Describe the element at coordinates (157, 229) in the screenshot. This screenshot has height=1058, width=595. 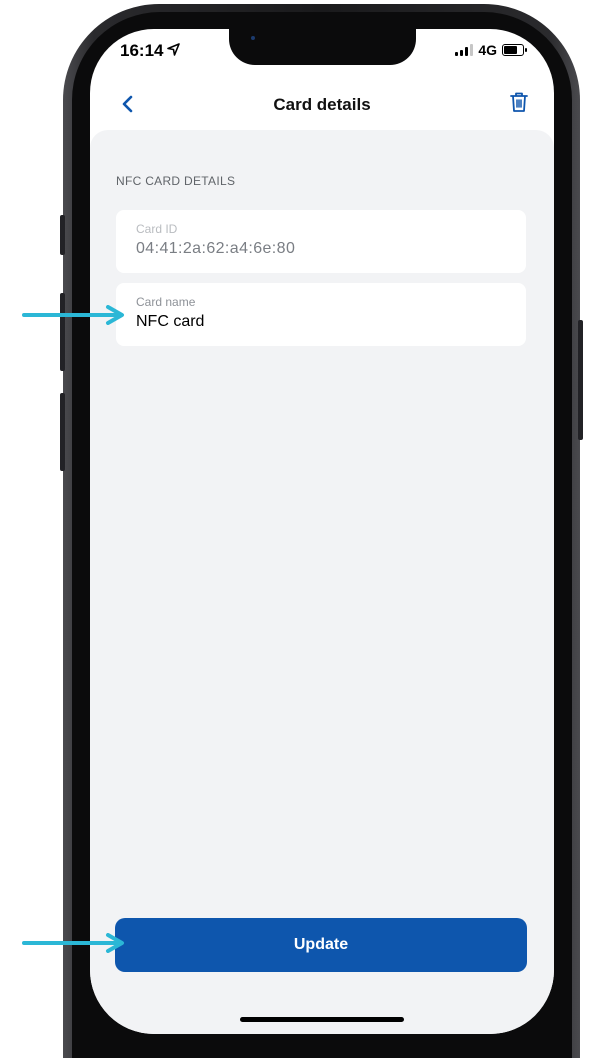
I see `card-id-label: Card ID` at that location.